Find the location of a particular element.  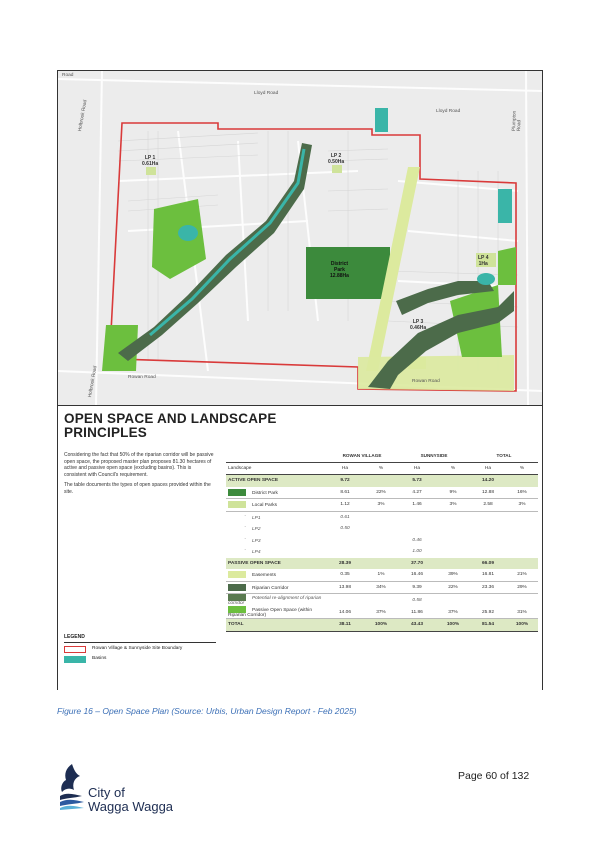

table-row: Riparian Corridor 13.98 34% 9.39 22% 23.36 29% is located at coordinates (382, 587).